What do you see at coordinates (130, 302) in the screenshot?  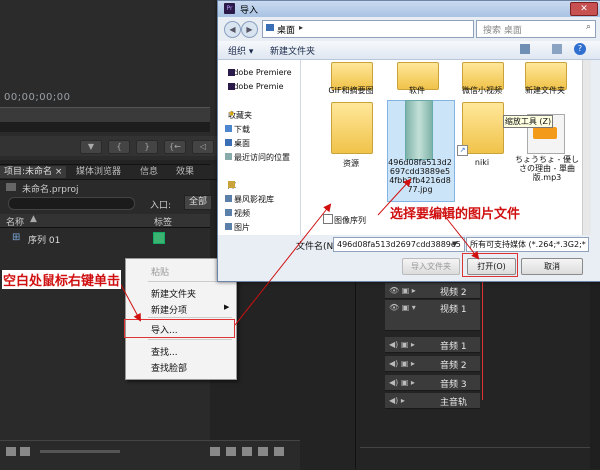 I see `arrow-to-context-menu` at bounding box center [130, 302].